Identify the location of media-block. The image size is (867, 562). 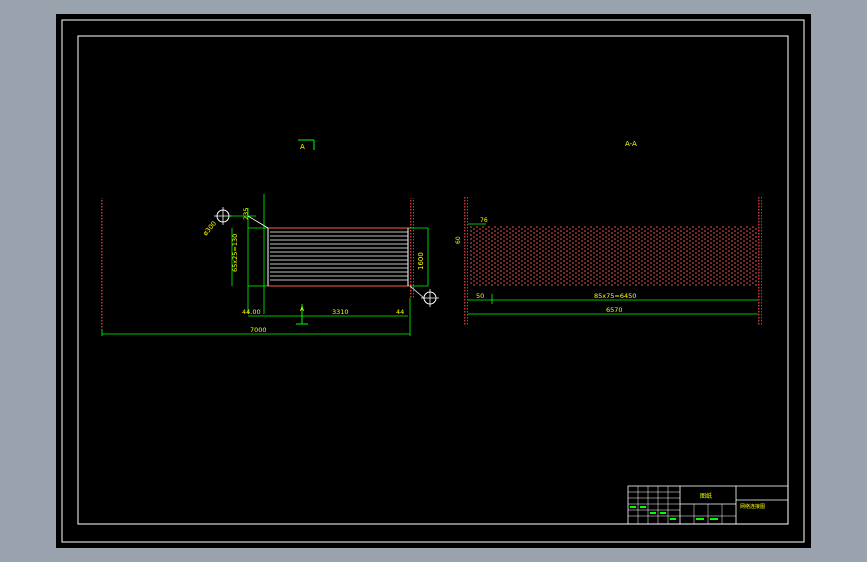
(614, 256).